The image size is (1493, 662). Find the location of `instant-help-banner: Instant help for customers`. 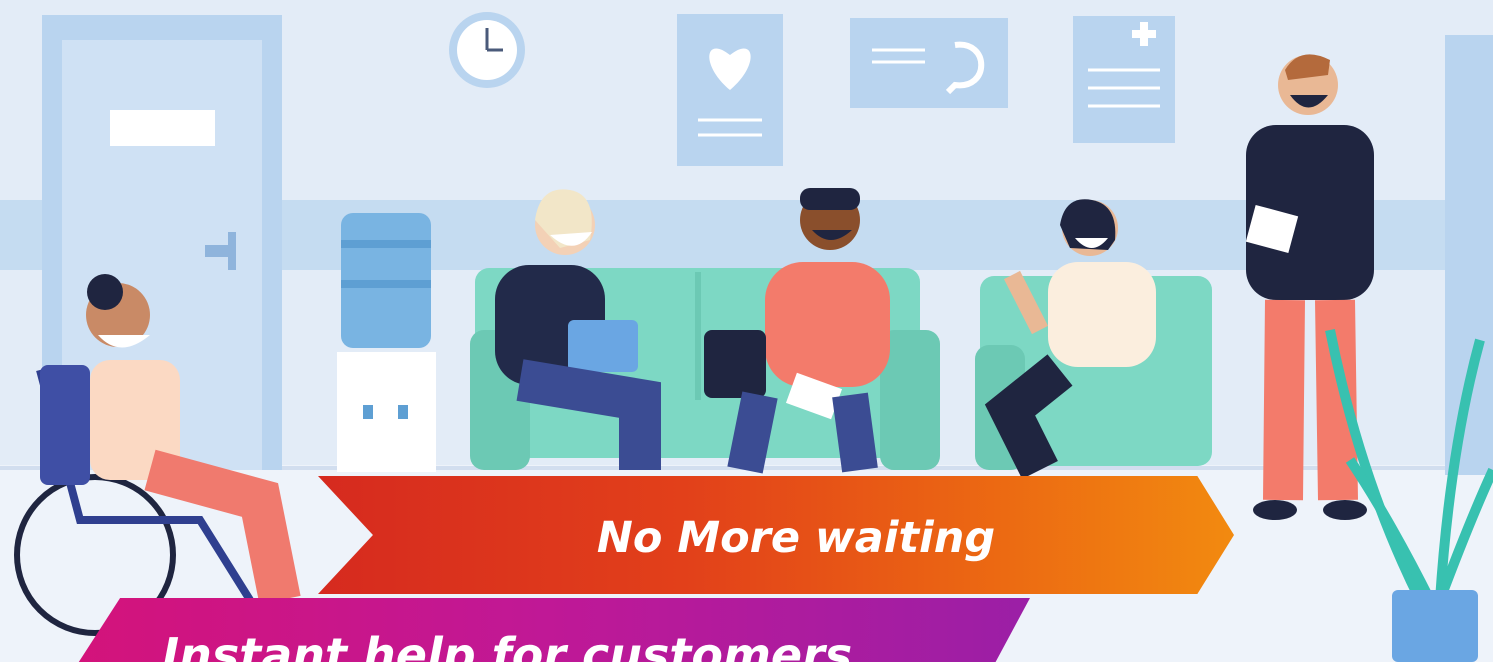

instant-help-banner: Instant help for customers is located at coordinates (546, 630).